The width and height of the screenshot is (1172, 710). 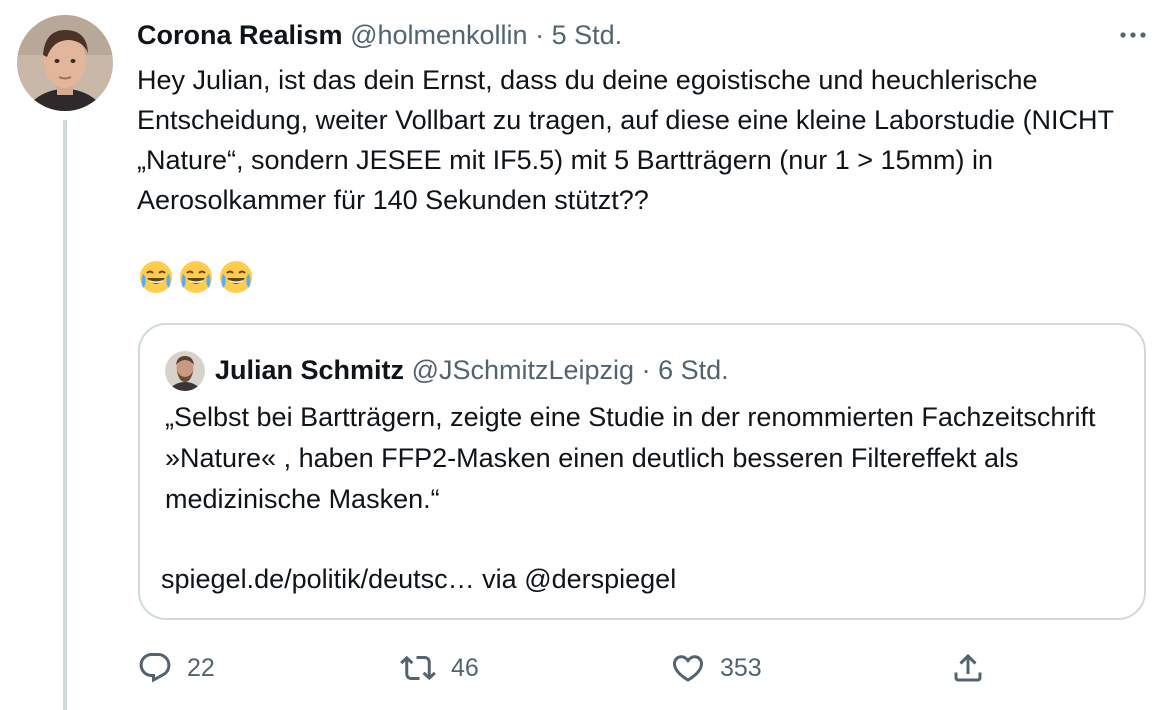 I want to click on more-horizontal-icon, so click(x=1133, y=35).